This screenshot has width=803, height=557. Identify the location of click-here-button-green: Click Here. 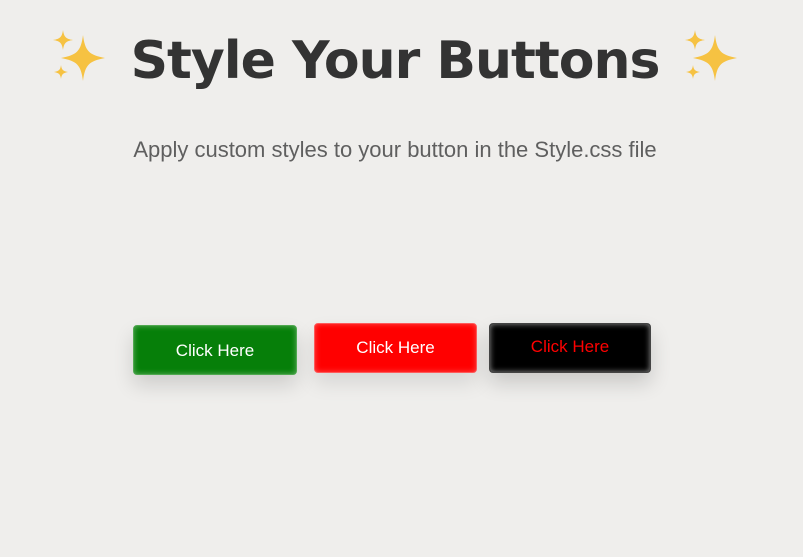
(215, 350).